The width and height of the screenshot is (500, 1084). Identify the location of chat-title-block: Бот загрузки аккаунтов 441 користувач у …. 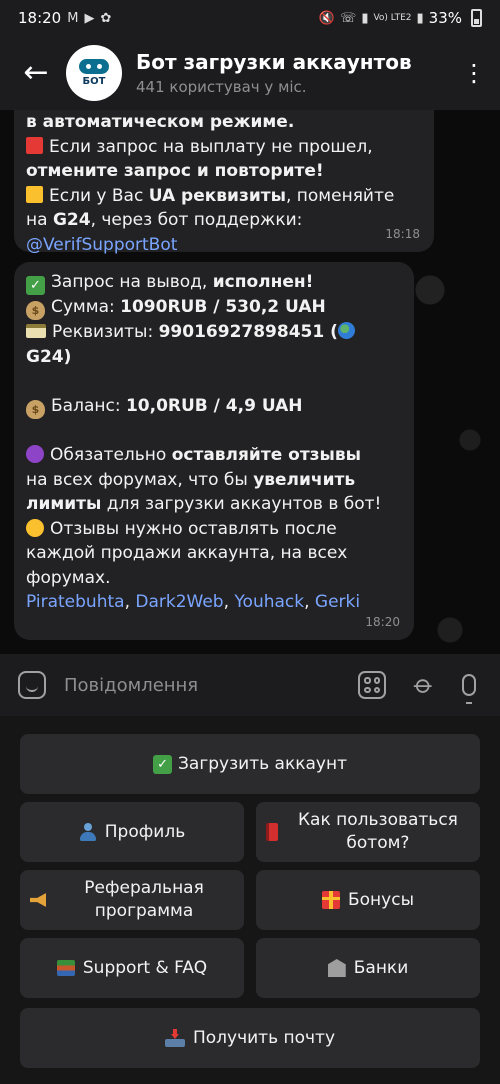
(274, 73).